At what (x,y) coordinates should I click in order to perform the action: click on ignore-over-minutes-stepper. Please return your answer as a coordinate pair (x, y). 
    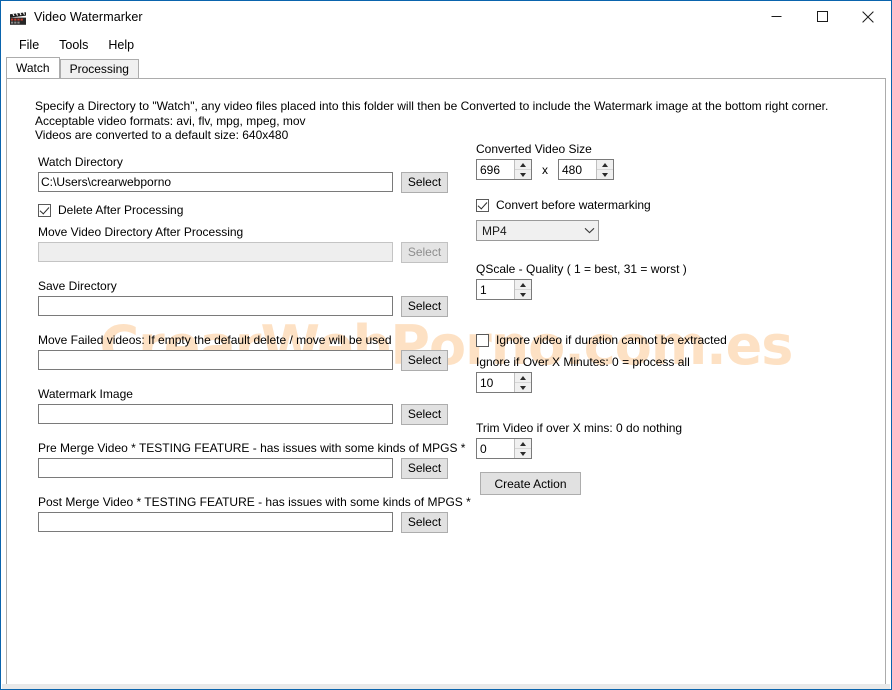
    Looking at the image, I should click on (504, 382).